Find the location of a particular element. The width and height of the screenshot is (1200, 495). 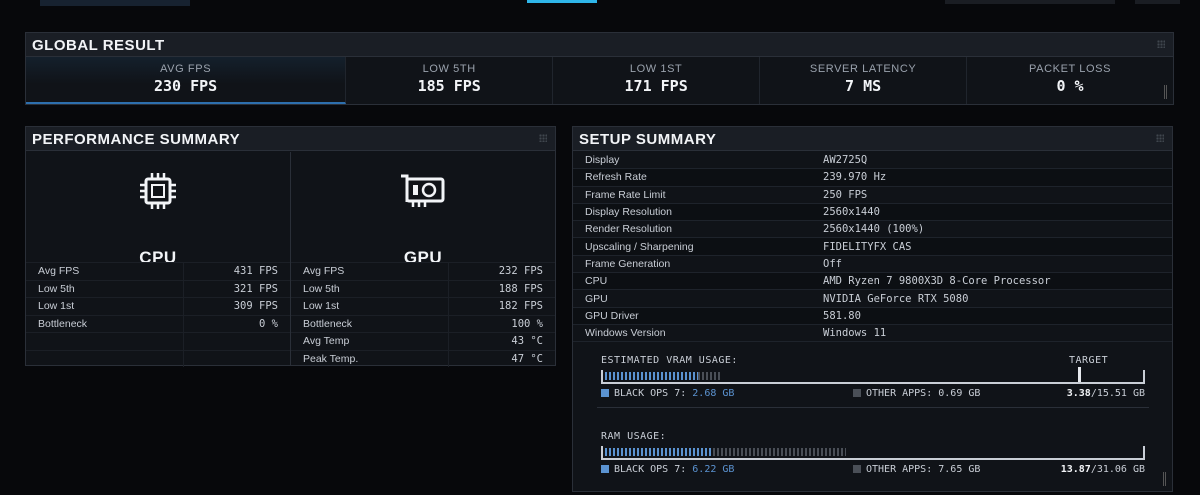

table-row: Bottleneck 0 % is located at coordinates (158, 323).